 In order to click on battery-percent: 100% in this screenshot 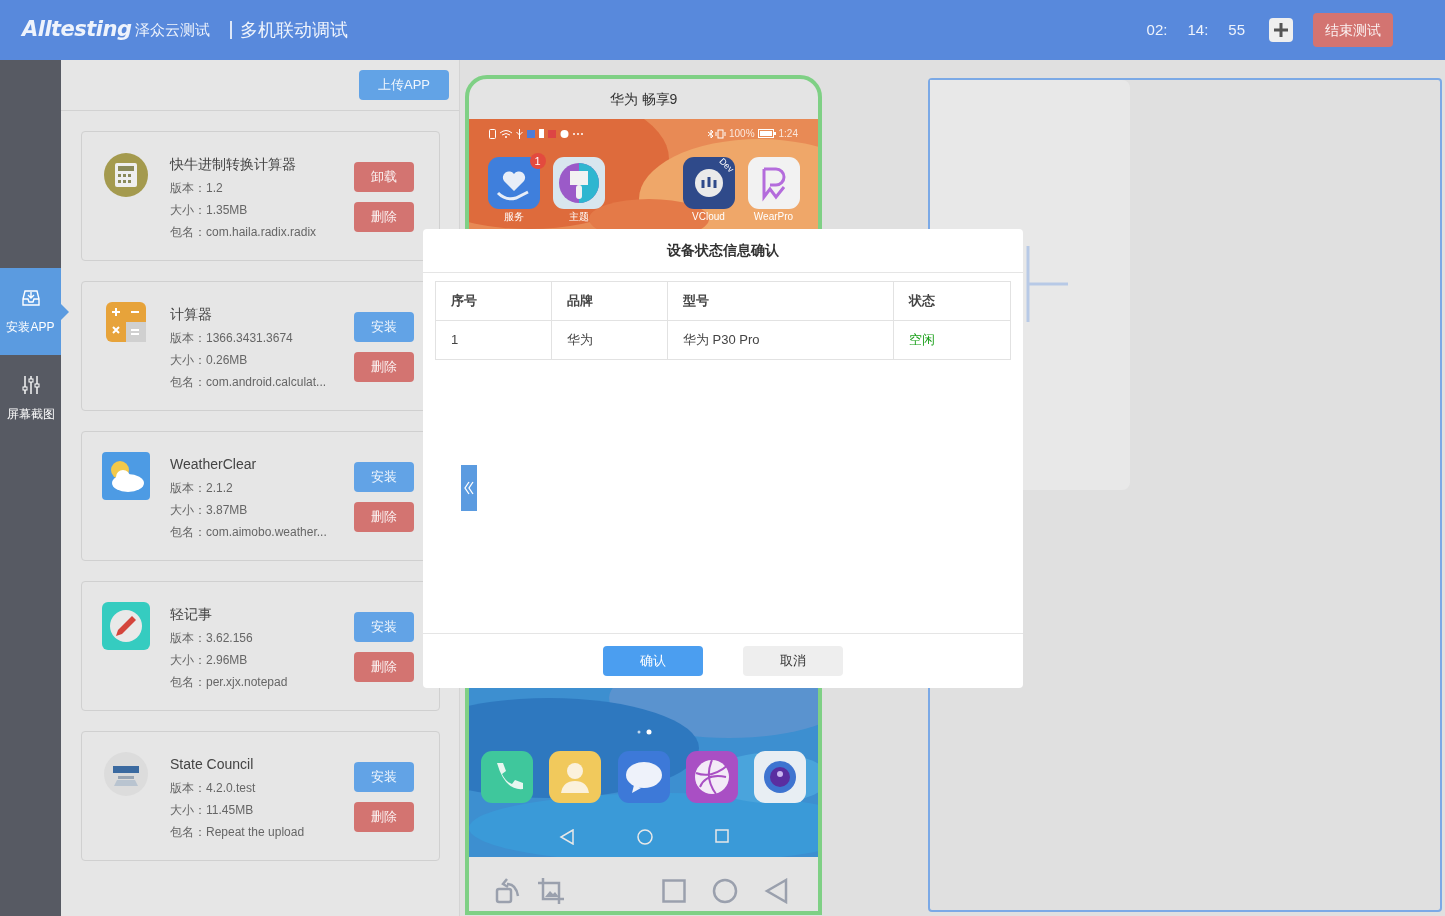, I will do `click(741, 134)`.